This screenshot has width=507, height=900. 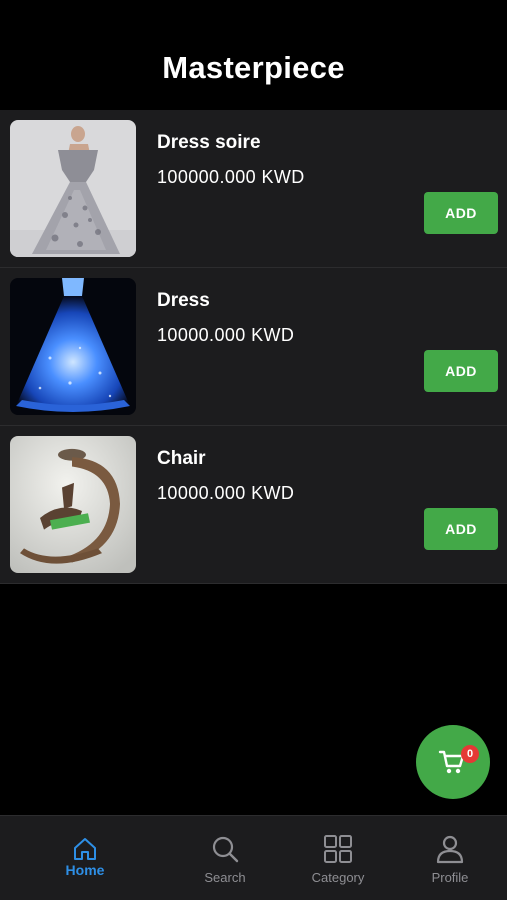 I want to click on tab-label: Home, so click(x=85, y=870).